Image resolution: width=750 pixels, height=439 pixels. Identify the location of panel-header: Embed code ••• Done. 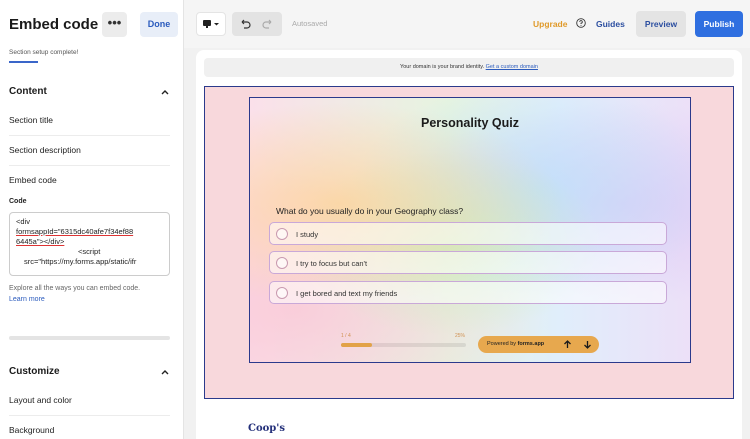
(93, 25).